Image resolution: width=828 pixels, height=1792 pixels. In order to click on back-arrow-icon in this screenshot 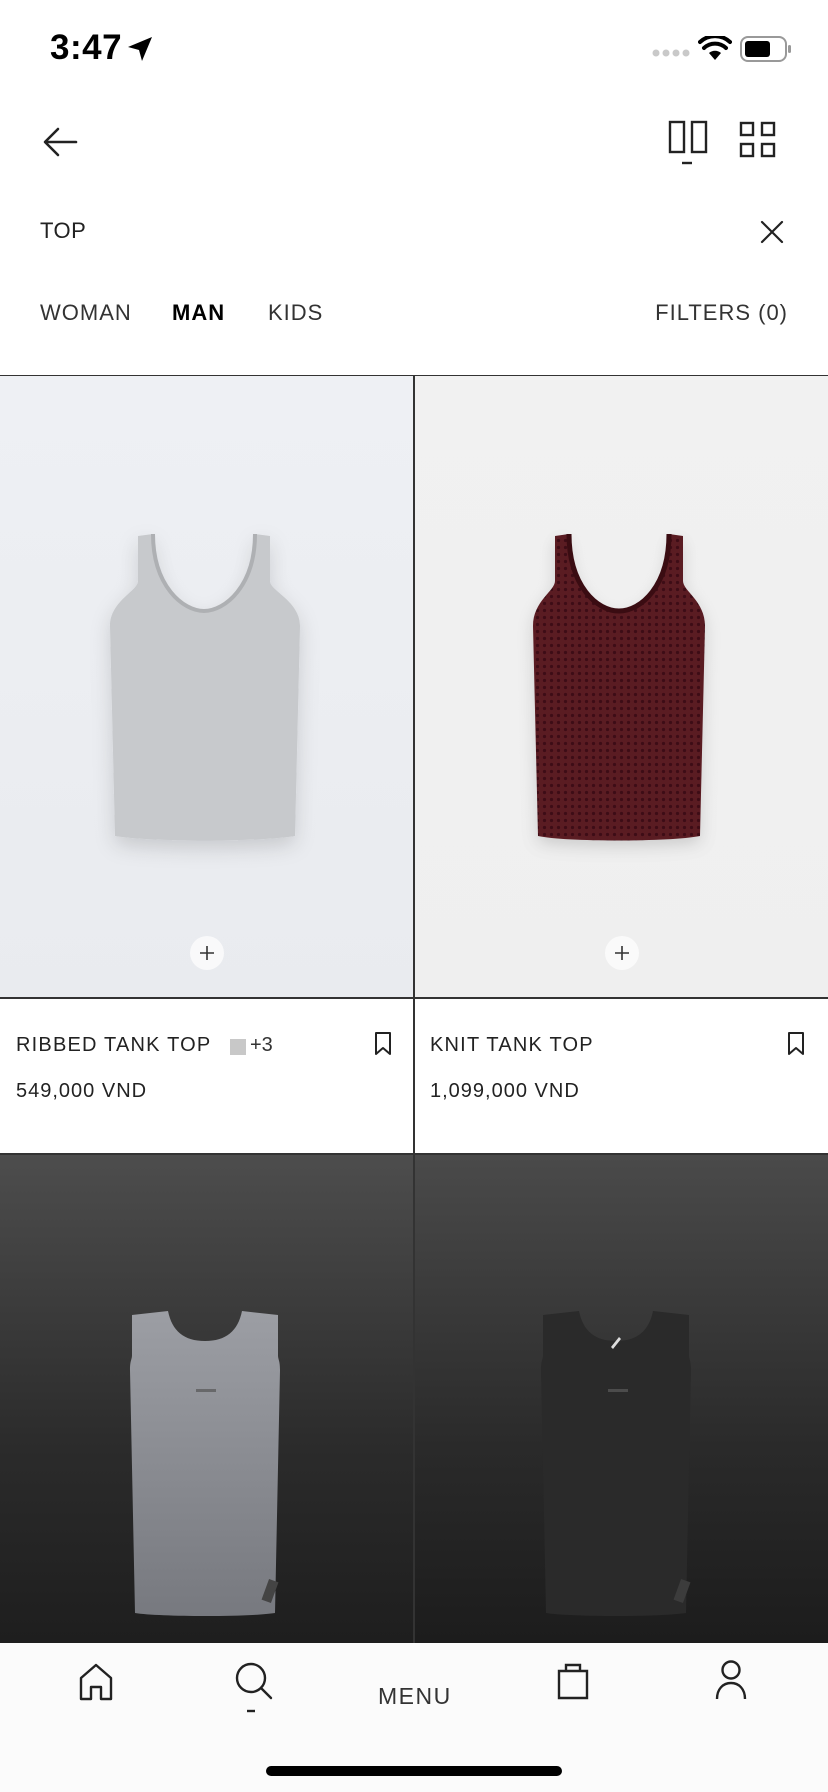, I will do `click(60, 142)`.